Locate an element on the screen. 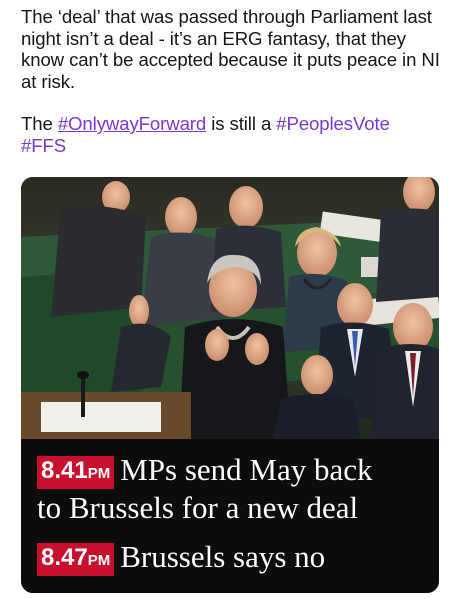 This screenshot has width=451, height=599. time-badge-847: 8.47PM is located at coordinates (76, 559).